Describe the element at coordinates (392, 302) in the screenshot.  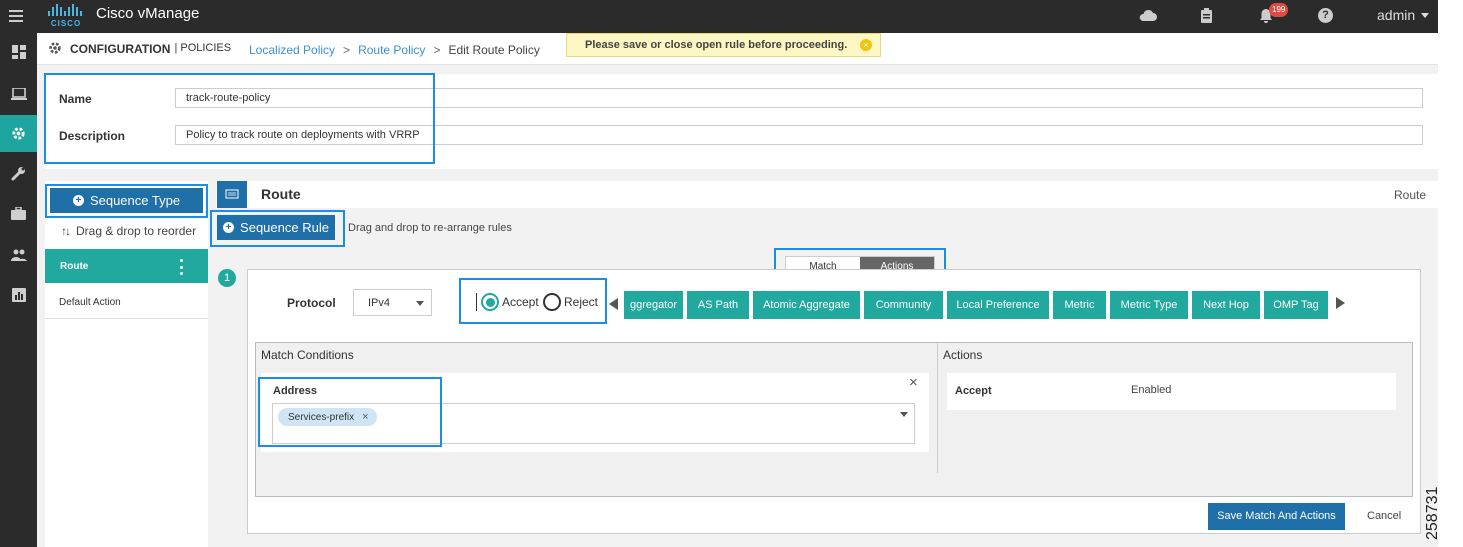
I see `protocol-select: IPv4` at that location.